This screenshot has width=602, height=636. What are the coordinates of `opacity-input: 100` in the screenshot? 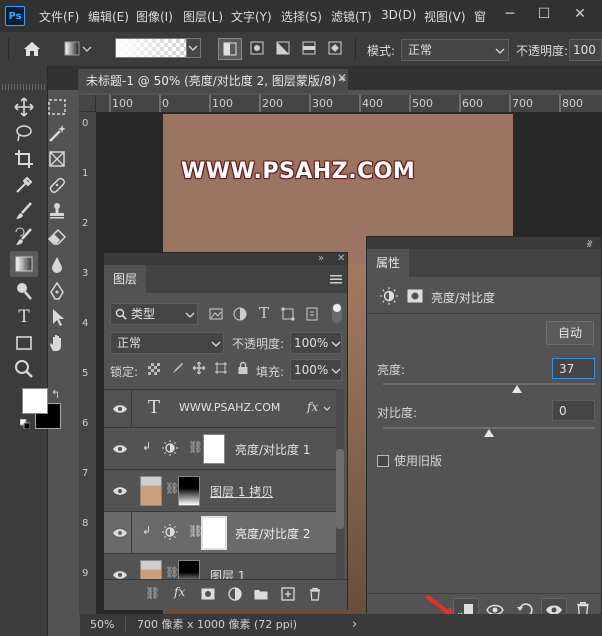 It's located at (585, 50).